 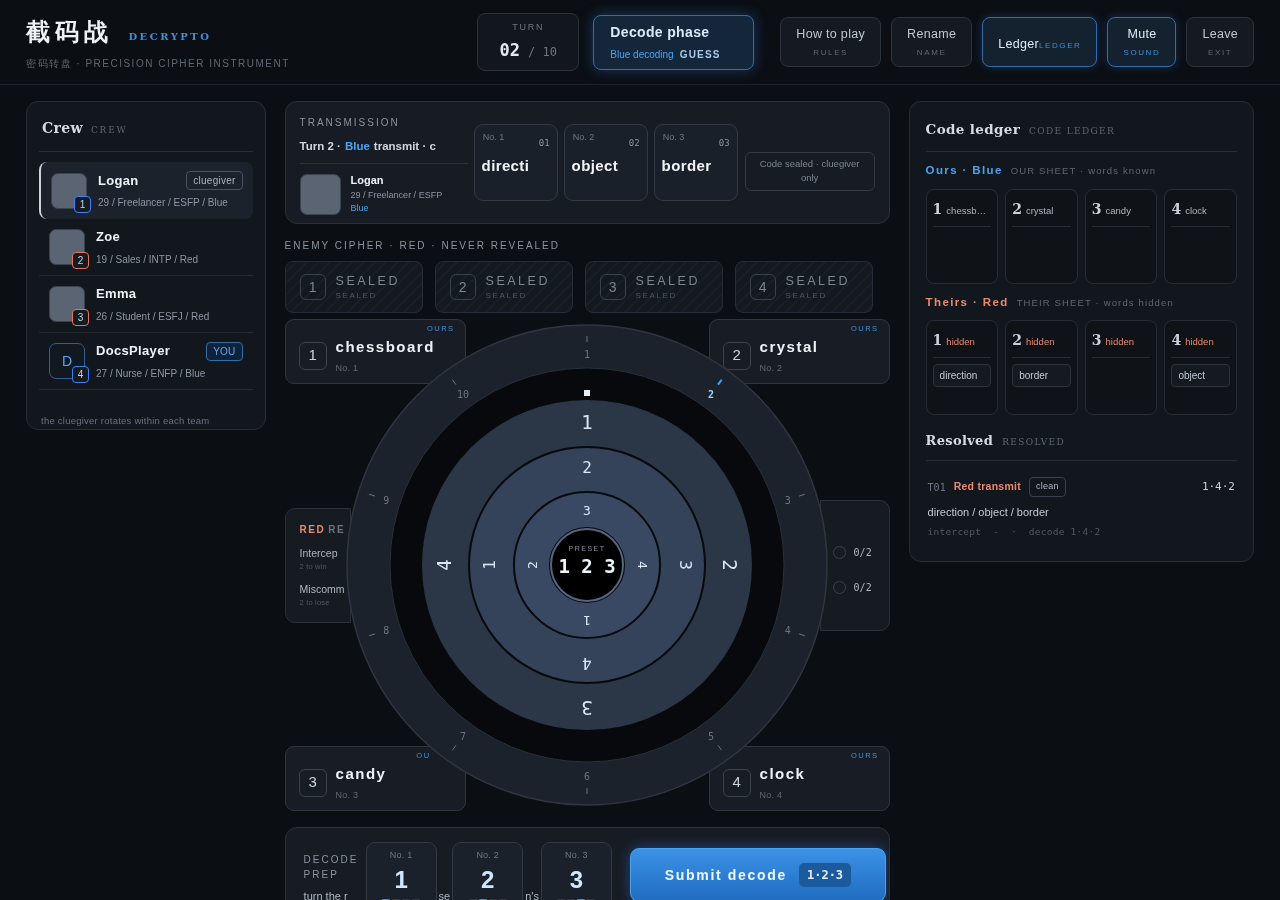 I want to click on disc-digit: 2, so click(x=587, y=467).